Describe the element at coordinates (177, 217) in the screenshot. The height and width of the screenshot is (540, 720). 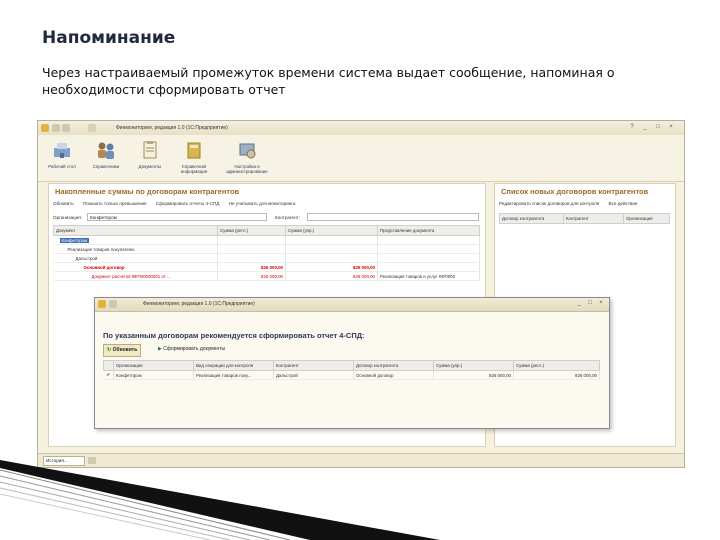
I see `org-field: Конфетпром` at that location.